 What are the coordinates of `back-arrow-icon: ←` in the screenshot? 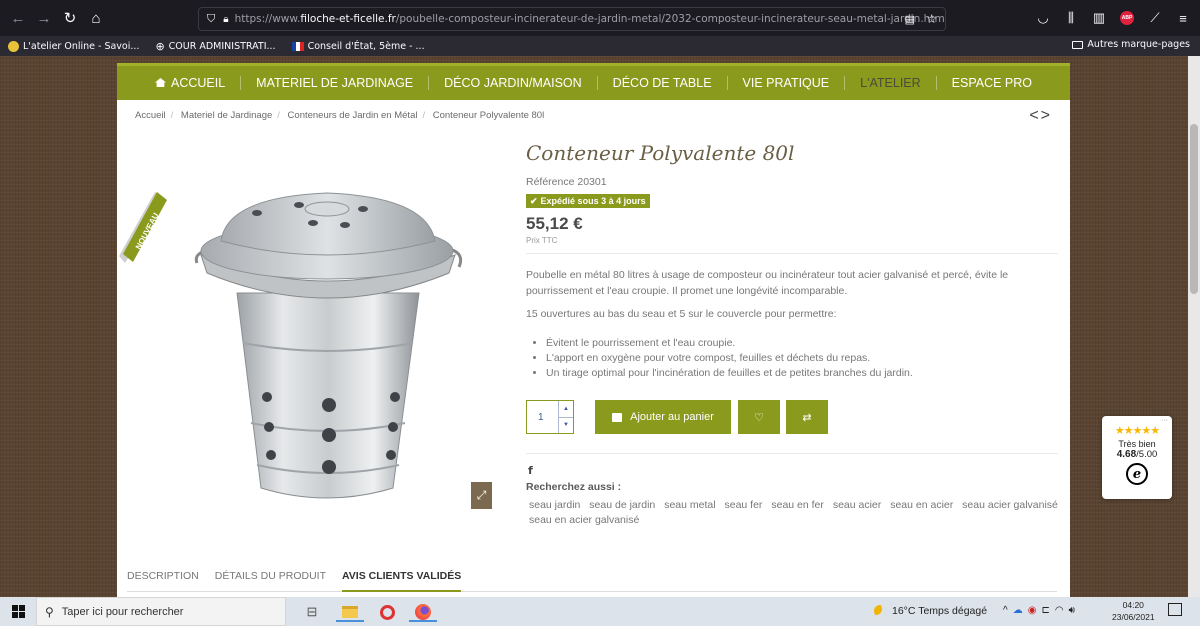 It's located at (18, 18).